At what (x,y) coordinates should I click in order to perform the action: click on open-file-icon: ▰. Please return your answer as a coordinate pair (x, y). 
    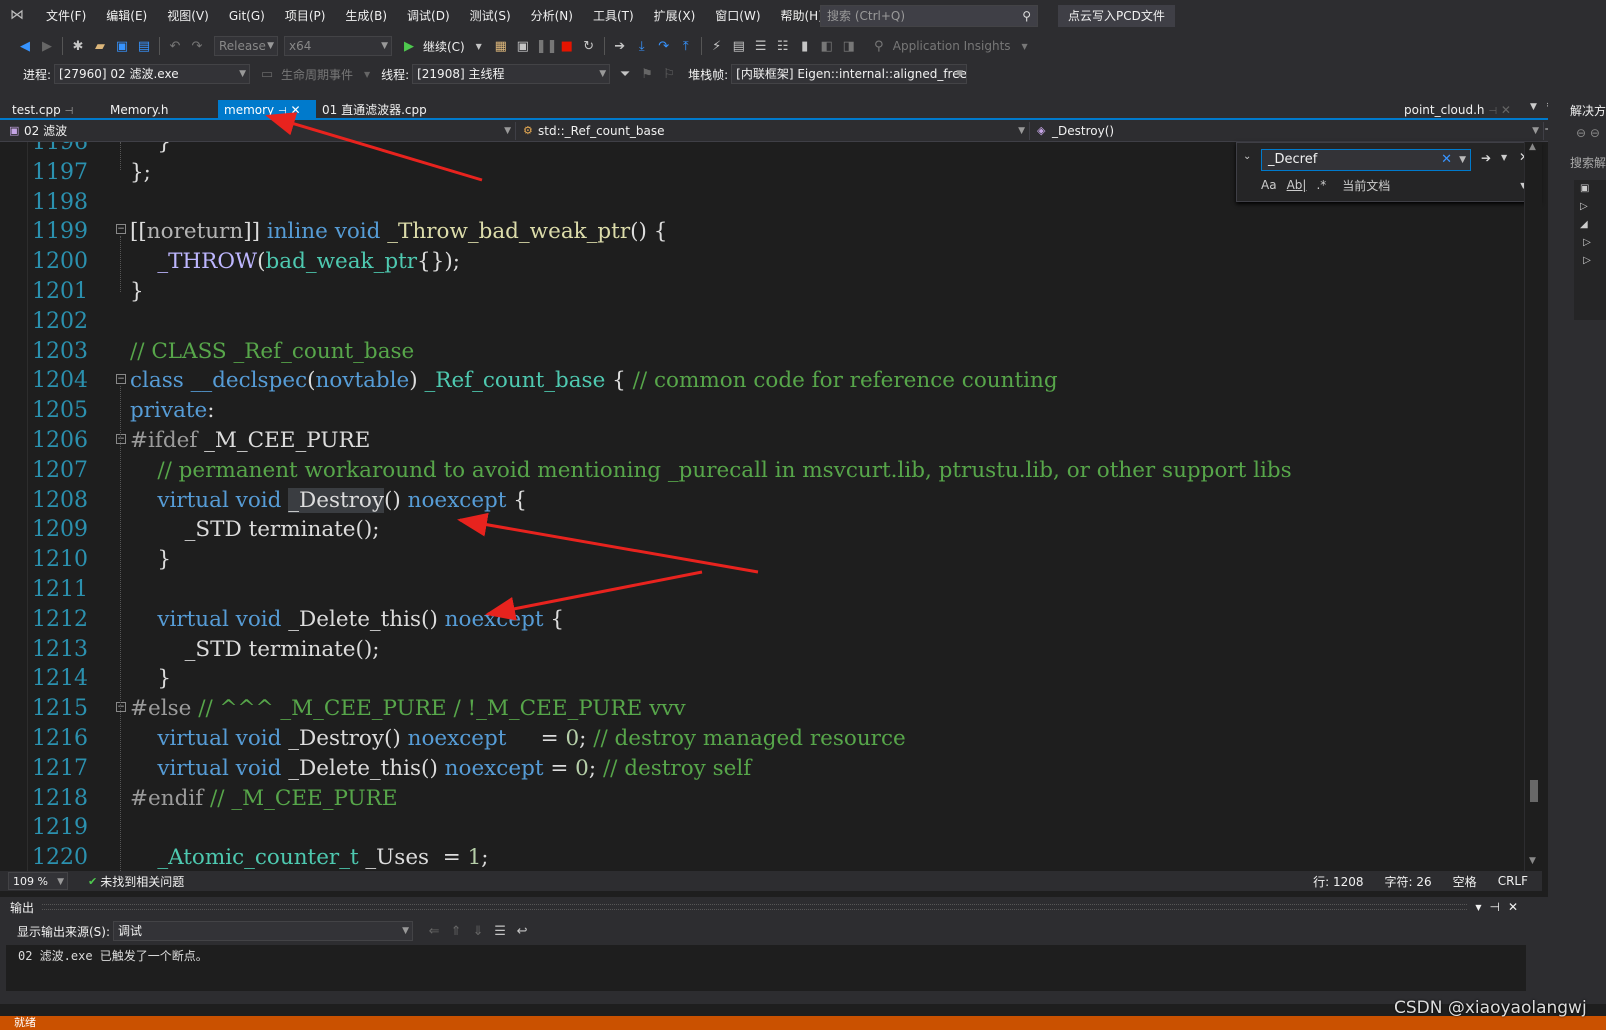
    Looking at the image, I should click on (100, 46).